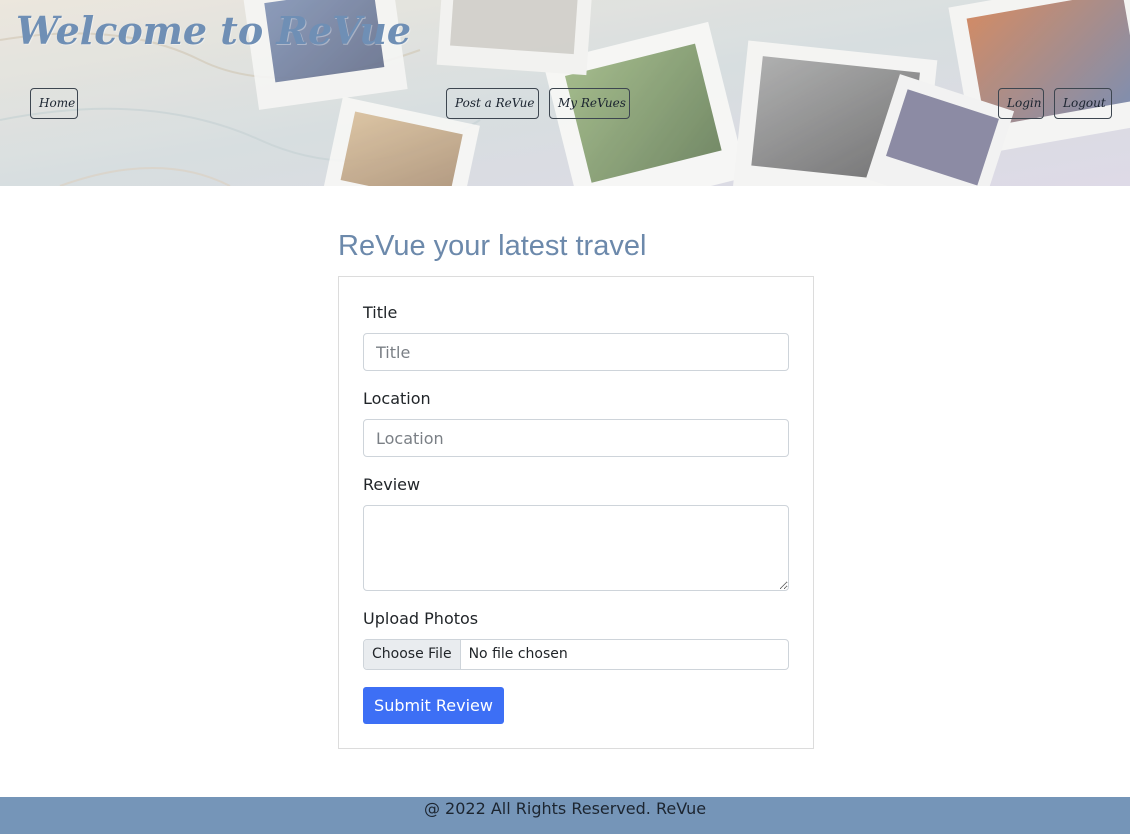  Describe the element at coordinates (392, 484) in the screenshot. I see `review-label: Review` at that location.